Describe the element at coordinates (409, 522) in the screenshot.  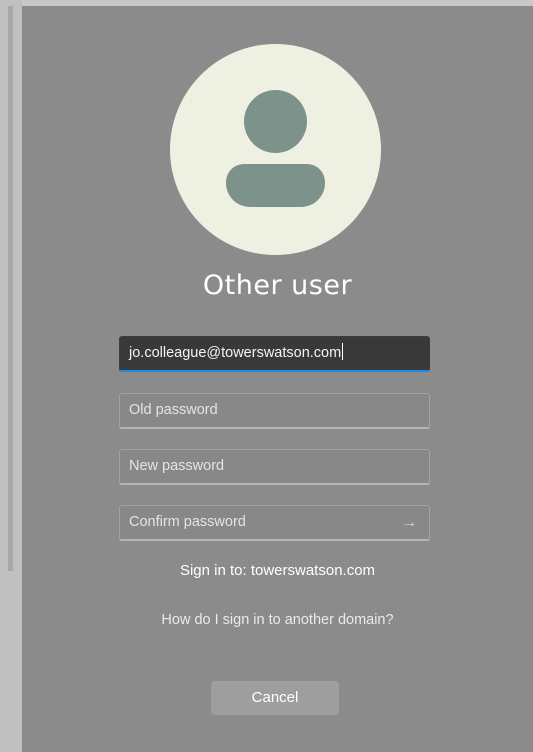
I see `arrow-right-icon: →` at that location.